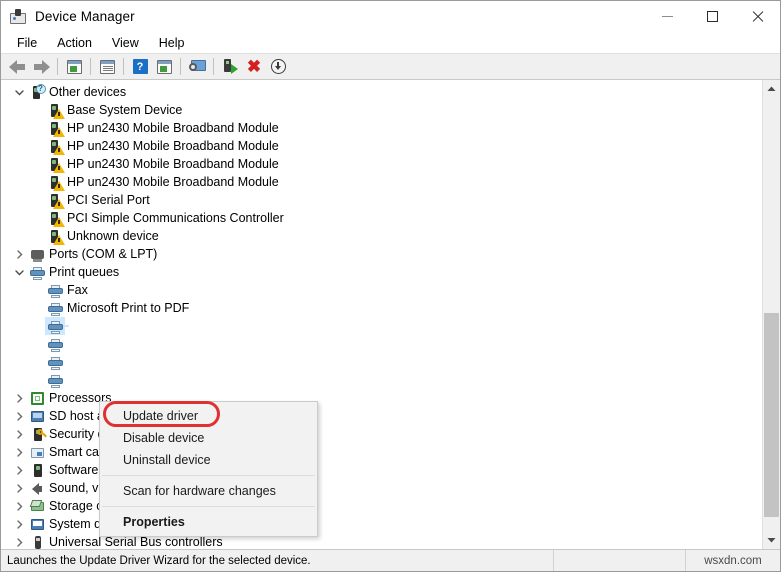 Image resolution: width=781 pixels, height=572 pixels. Describe the element at coordinates (197, 67) in the screenshot. I see `scan-for-hardware-changes-button` at that location.